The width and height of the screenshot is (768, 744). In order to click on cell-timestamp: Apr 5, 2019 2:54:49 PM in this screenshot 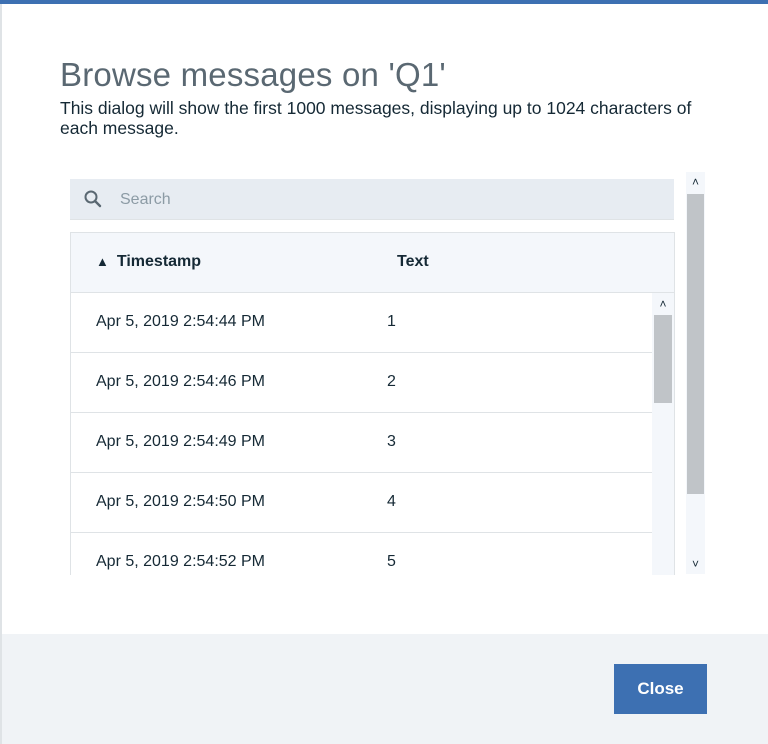, I will do `click(180, 441)`.